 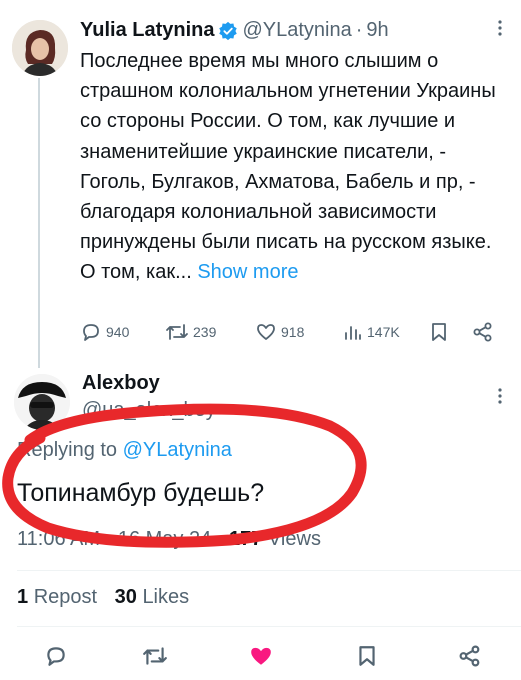 I want to click on replying-to: Replying to @YLatynina, so click(x=124, y=450).